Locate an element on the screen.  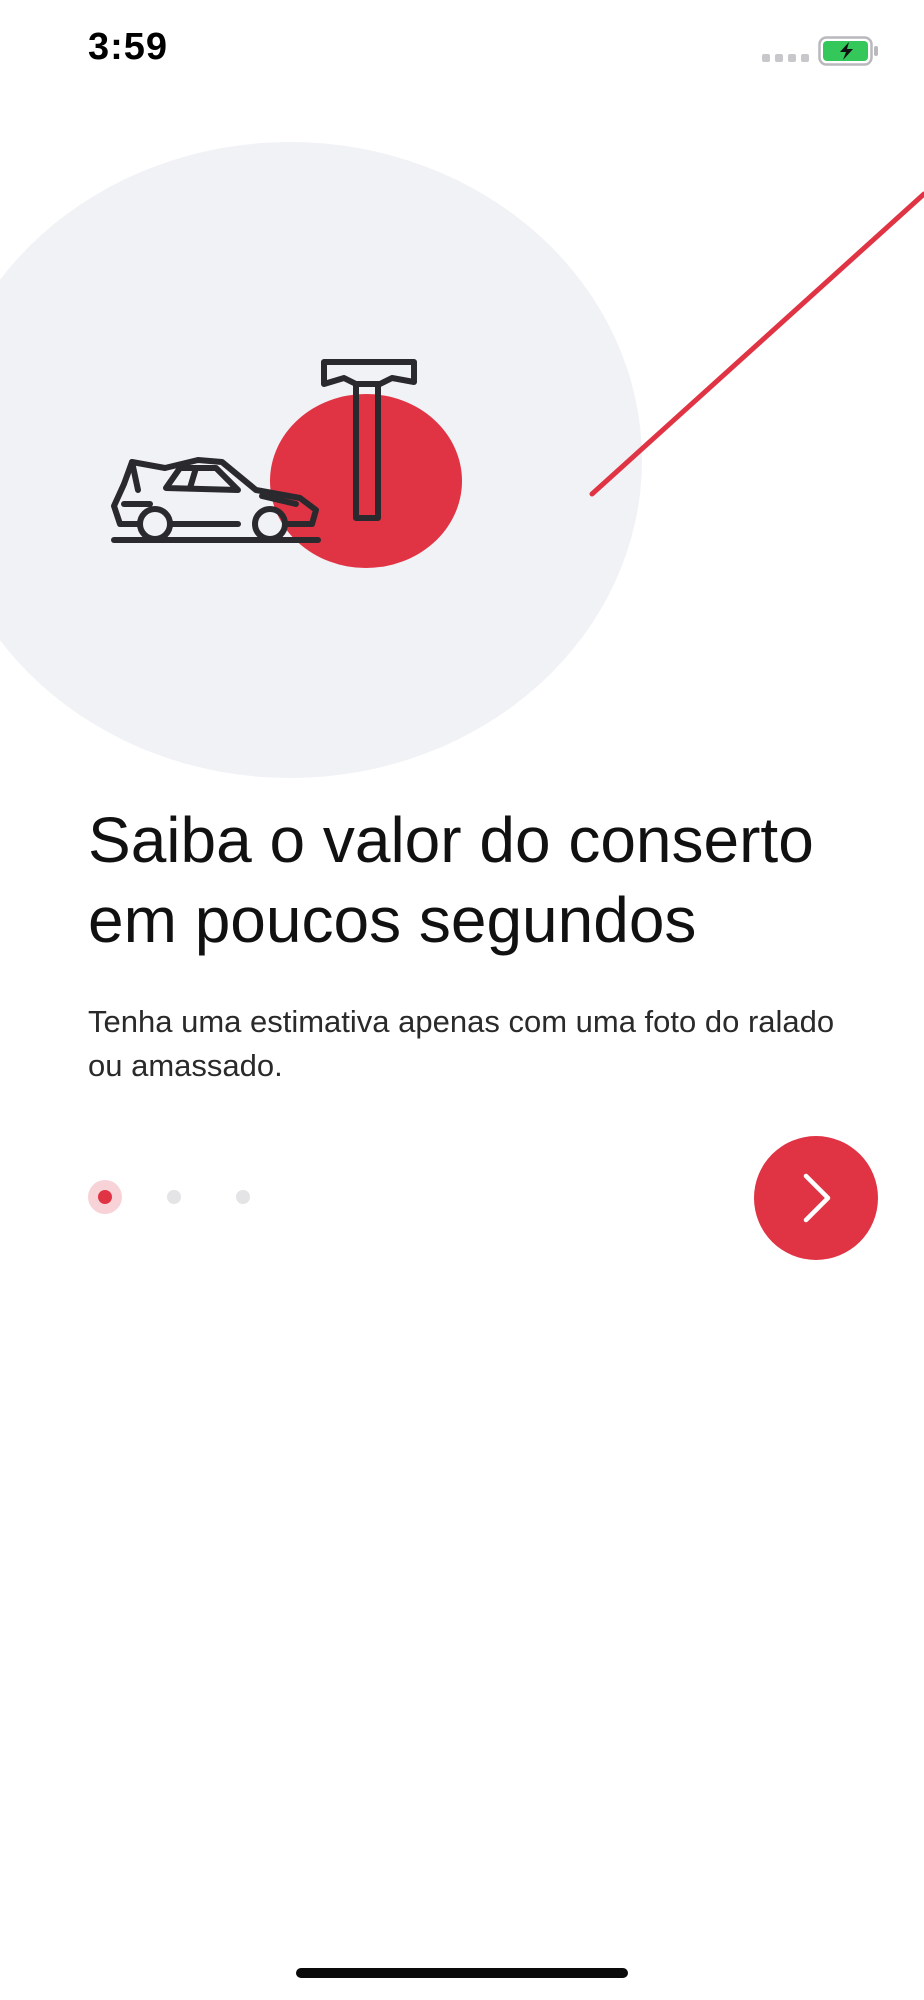
status-time: 3:59 is located at coordinates (128, 47).